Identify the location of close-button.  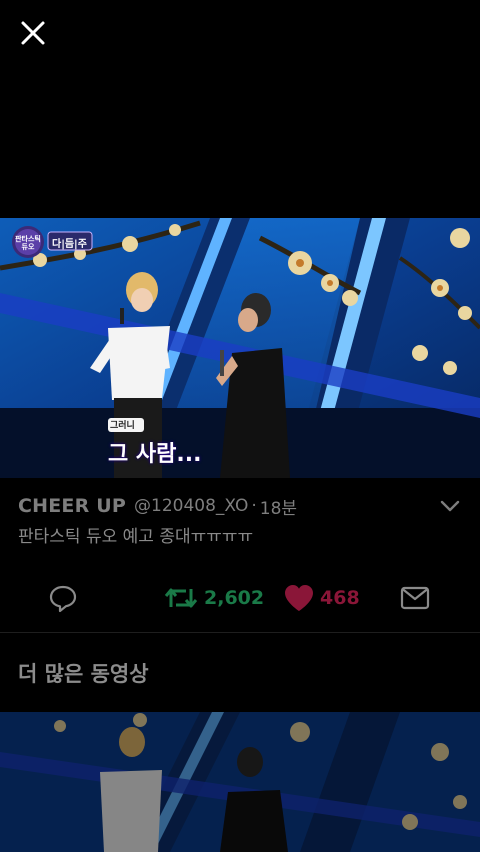
(33, 33).